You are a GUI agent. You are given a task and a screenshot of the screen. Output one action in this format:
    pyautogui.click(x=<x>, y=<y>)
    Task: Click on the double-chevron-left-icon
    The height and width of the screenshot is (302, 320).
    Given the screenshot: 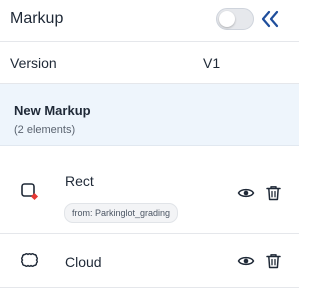 What is the action you would take?
    pyautogui.click(x=270, y=19)
    